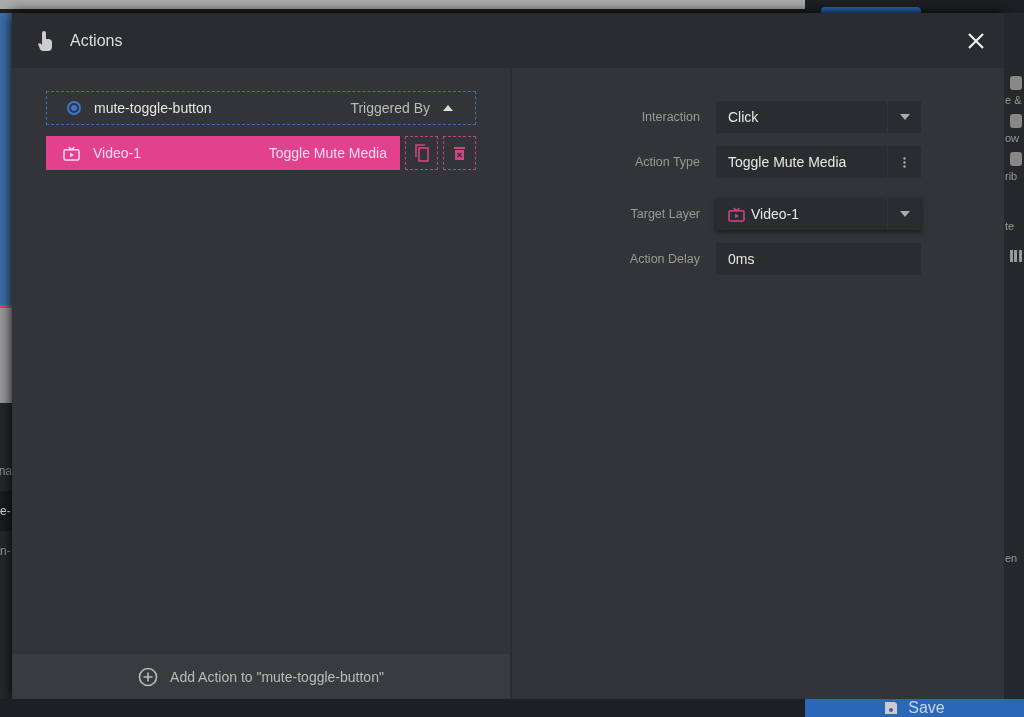 Image resolution: width=1024 pixels, height=717 pixels. What do you see at coordinates (148, 676) in the screenshot?
I see `plus-circle-icon` at bounding box center [148, 676].